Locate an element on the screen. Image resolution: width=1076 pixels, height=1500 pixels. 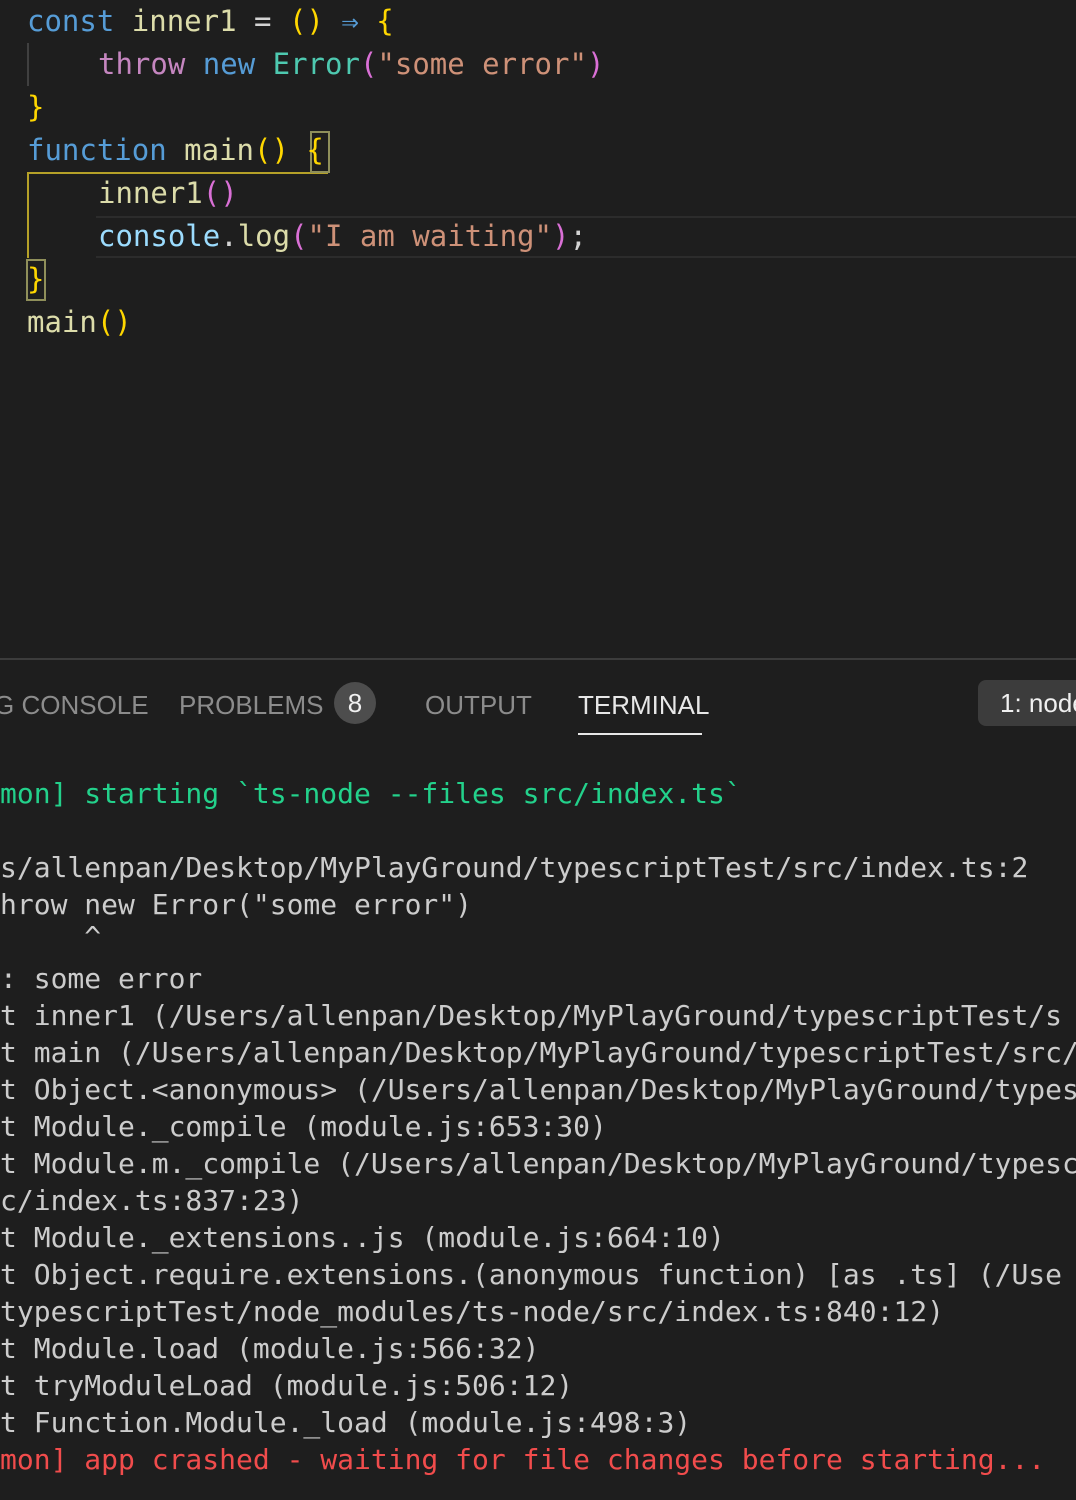
token-variable: console is located at coordinates (159, 236).